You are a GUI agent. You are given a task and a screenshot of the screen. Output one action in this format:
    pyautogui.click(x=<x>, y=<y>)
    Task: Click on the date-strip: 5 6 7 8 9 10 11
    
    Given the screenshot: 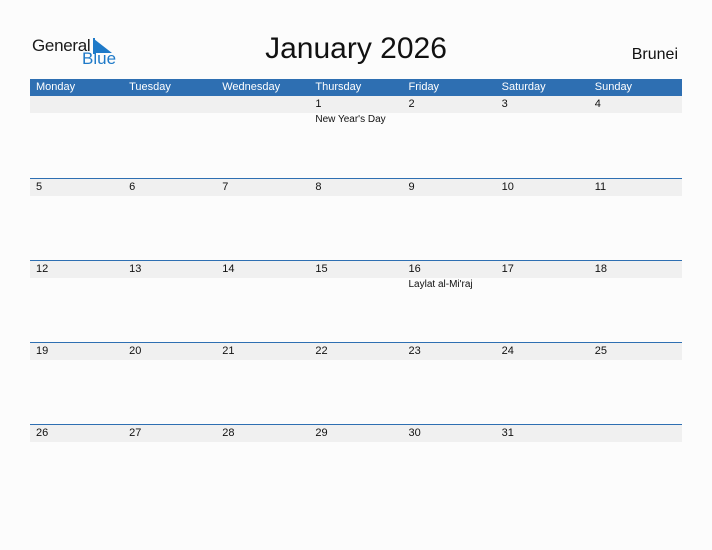 What is the action you would take?
    pyautogui.click(x=356, y=187)
    